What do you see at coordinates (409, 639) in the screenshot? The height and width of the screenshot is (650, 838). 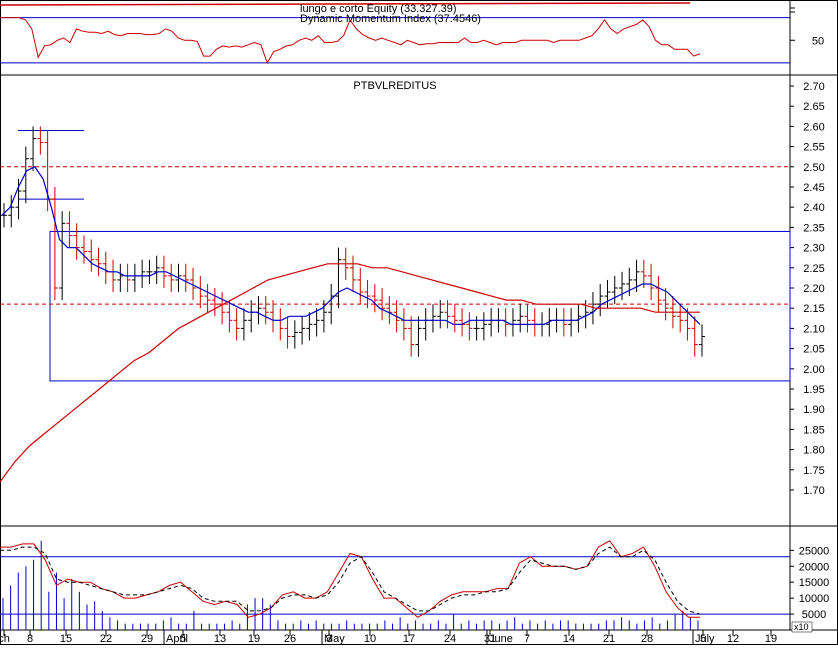 I see `x-tick-label: 17` at bounding box center [409, 639].